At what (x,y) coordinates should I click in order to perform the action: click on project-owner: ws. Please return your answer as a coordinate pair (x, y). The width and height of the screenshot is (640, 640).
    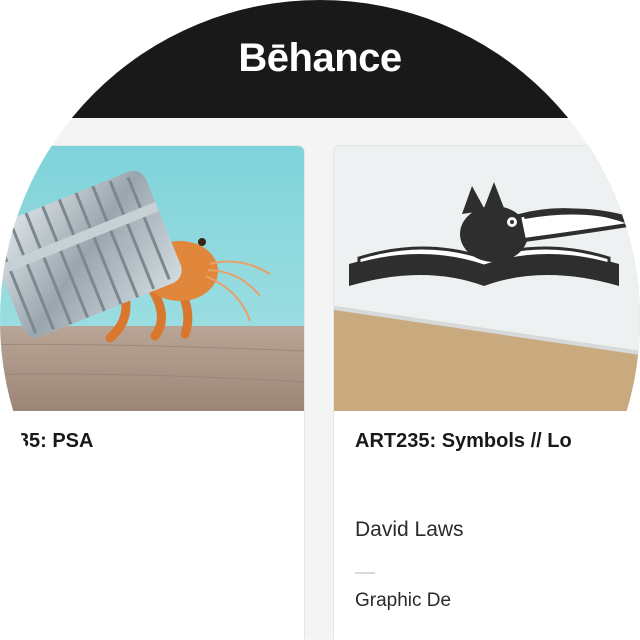
    Looking at the image, I should click on (12, 530).